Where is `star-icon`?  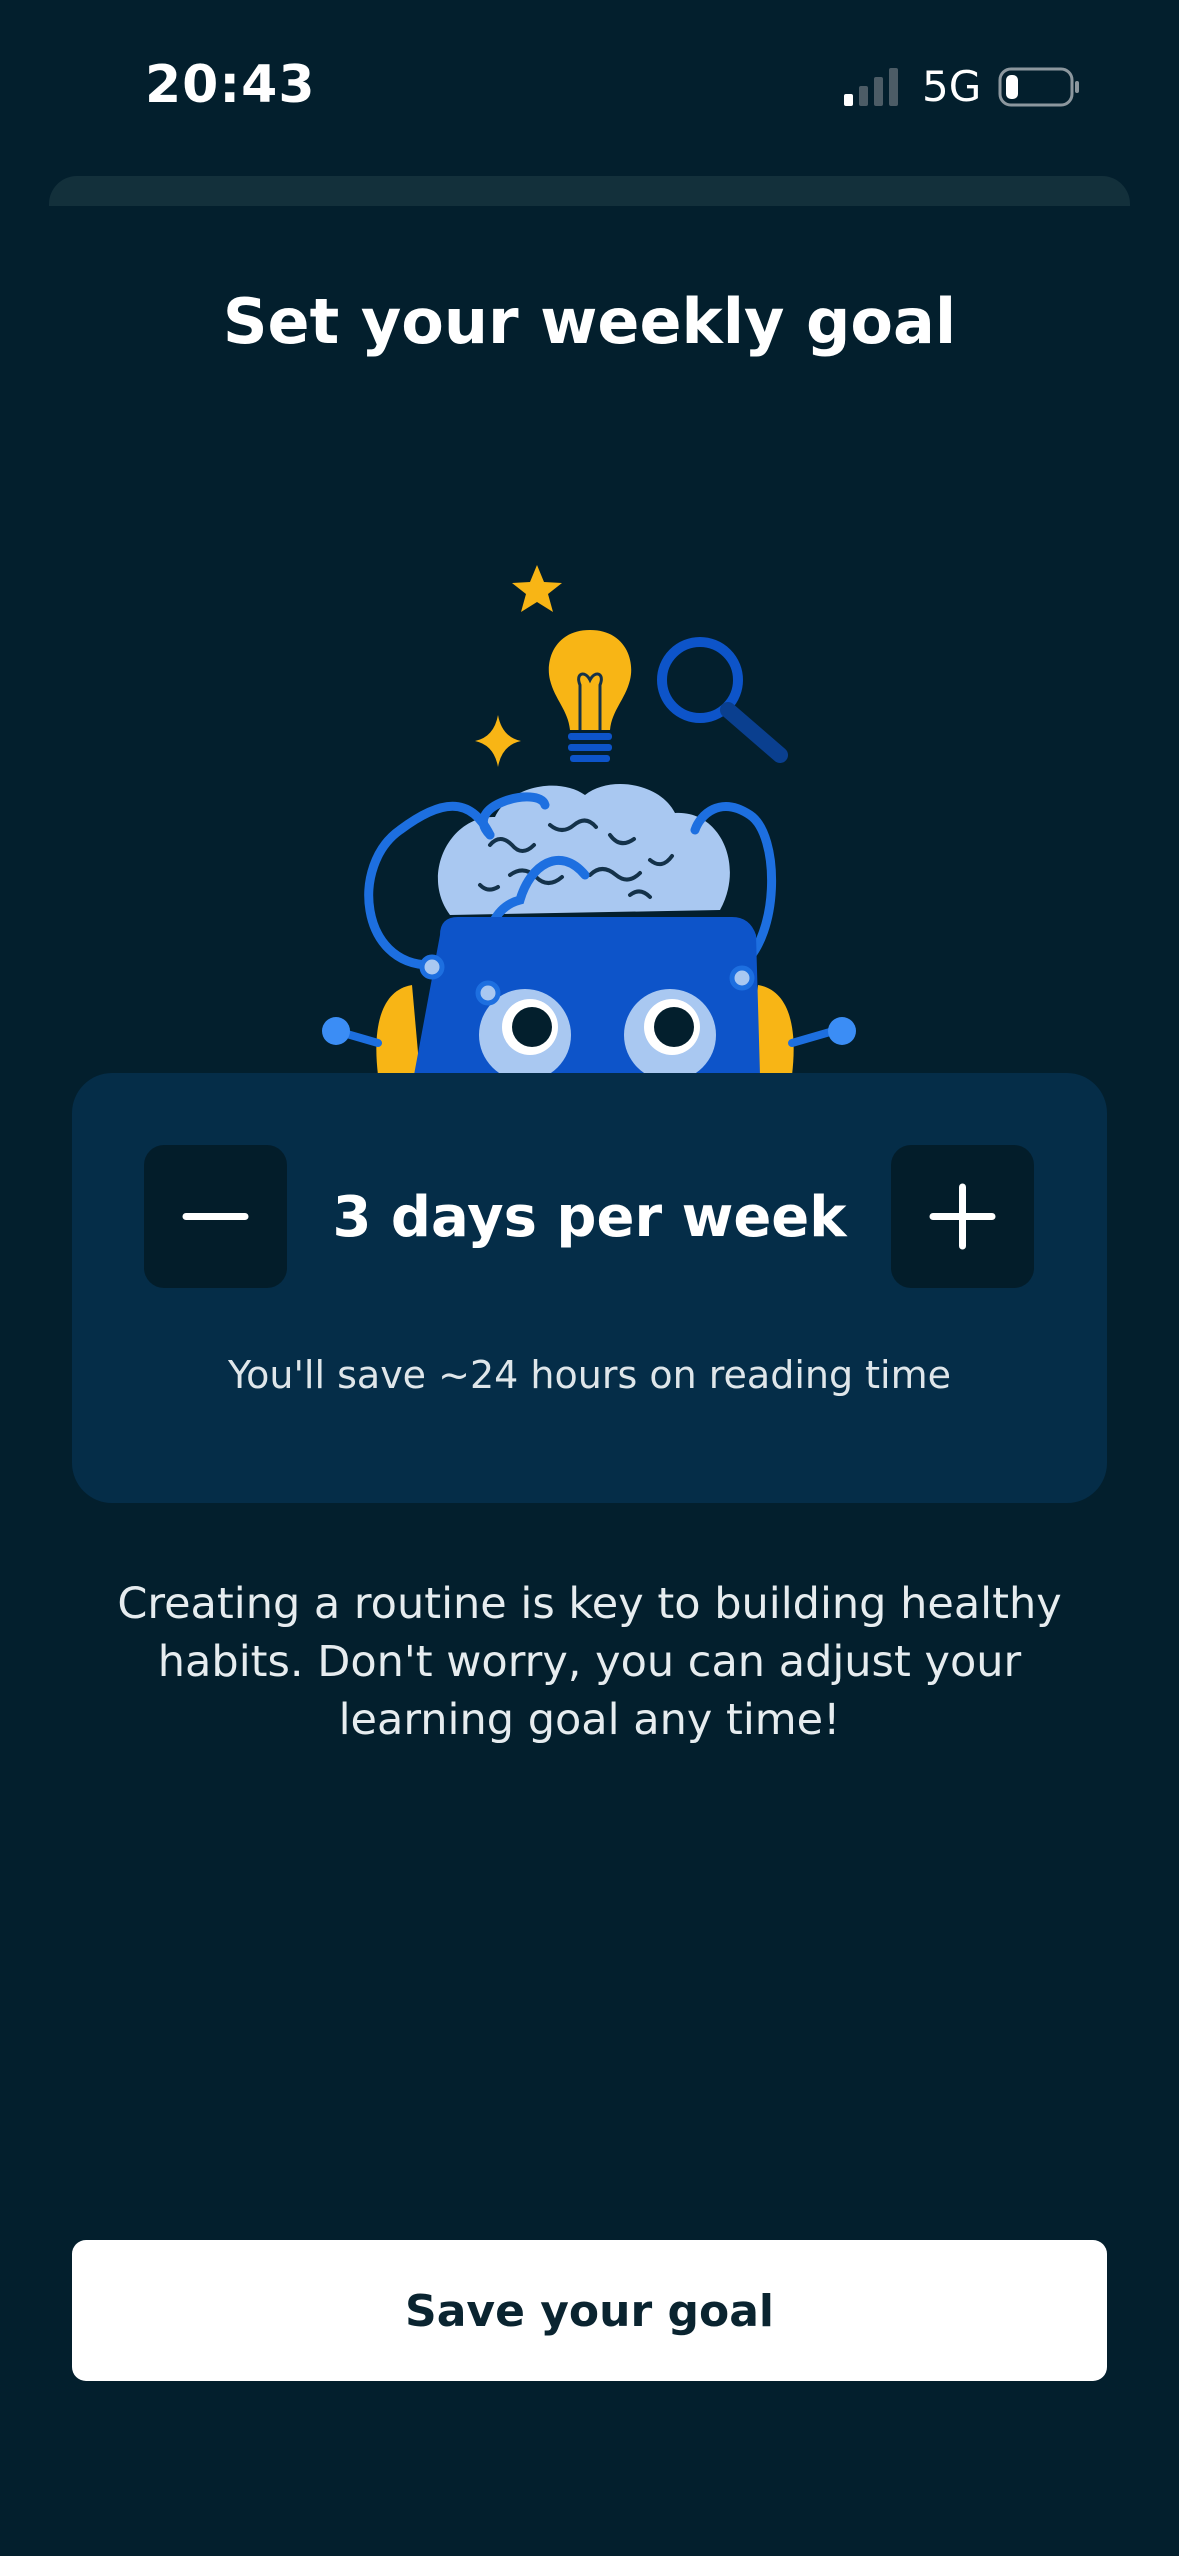
star-icon is located at coordinates (537, 588).